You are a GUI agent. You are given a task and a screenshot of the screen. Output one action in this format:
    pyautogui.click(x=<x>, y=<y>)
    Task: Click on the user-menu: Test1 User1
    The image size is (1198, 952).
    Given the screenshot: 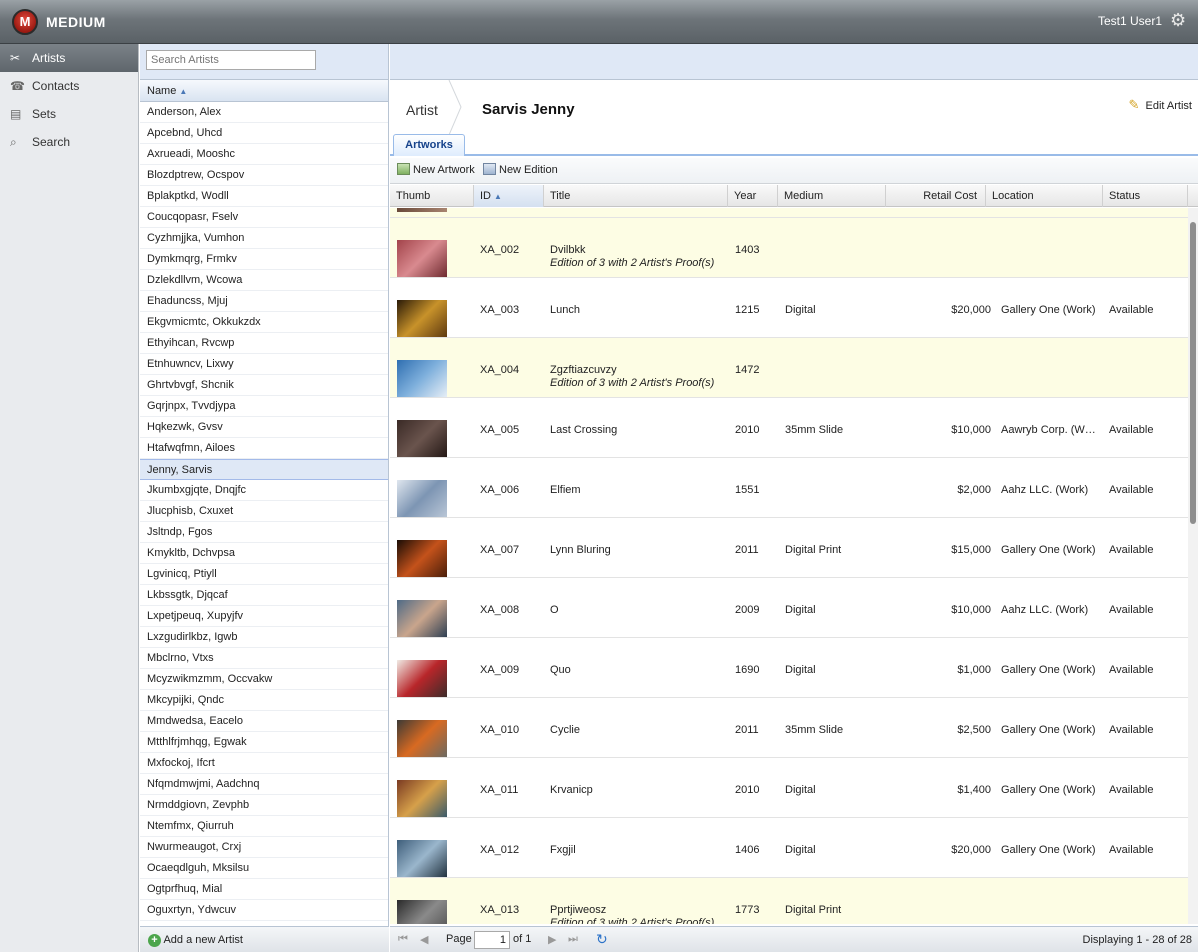 What is the action you would take?
    pyautogui.click(x=1130, y=21)
    